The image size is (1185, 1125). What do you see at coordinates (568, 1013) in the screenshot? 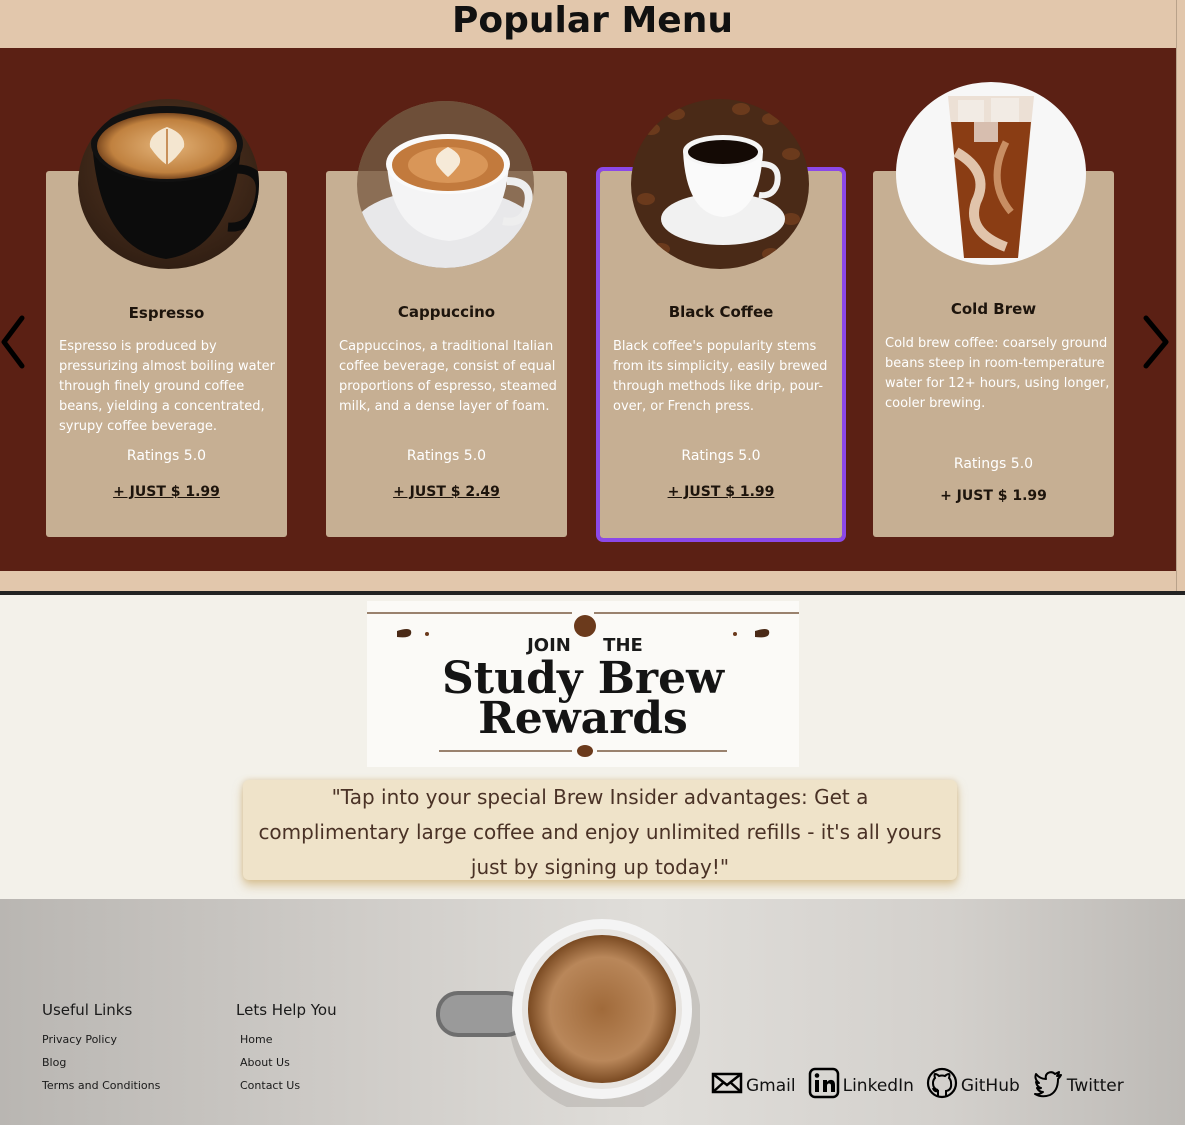
I see `coffee-cup-image` at bounding box center [568, 1013].